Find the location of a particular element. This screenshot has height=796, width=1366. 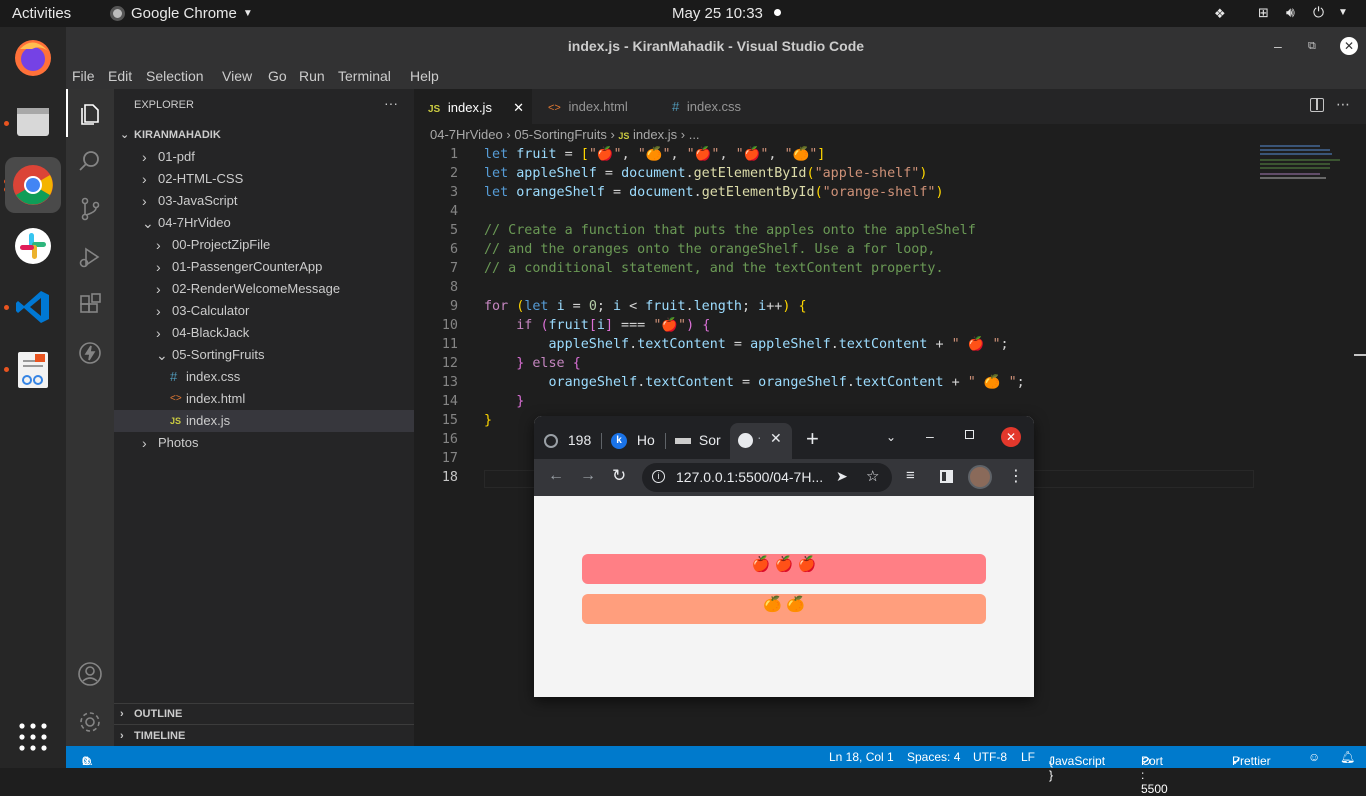

tab-index-js: JS index.js ✕ is located at coordinates (473, 106).